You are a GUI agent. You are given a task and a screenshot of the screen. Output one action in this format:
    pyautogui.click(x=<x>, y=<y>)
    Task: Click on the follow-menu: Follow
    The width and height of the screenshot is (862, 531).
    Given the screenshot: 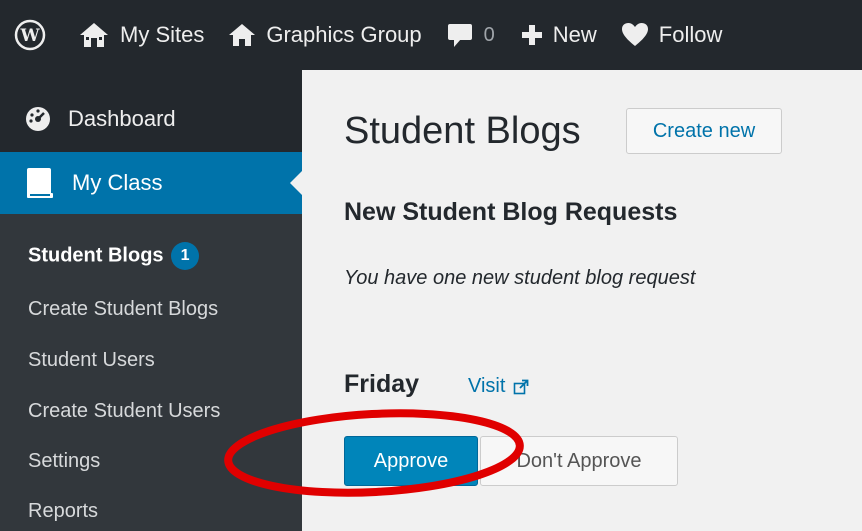 What is the action you would take?
    pyautogui.click(x=672, y=35)
    